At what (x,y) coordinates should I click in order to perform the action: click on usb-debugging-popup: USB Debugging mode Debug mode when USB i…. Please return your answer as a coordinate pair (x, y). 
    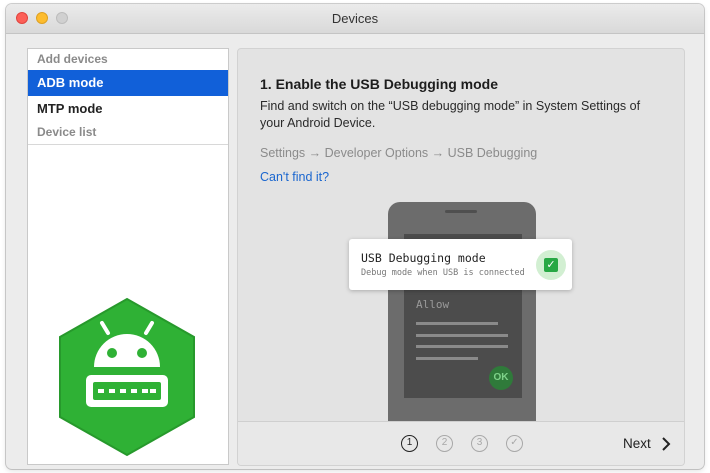
    Looking at the image, I should click on (460, 264).